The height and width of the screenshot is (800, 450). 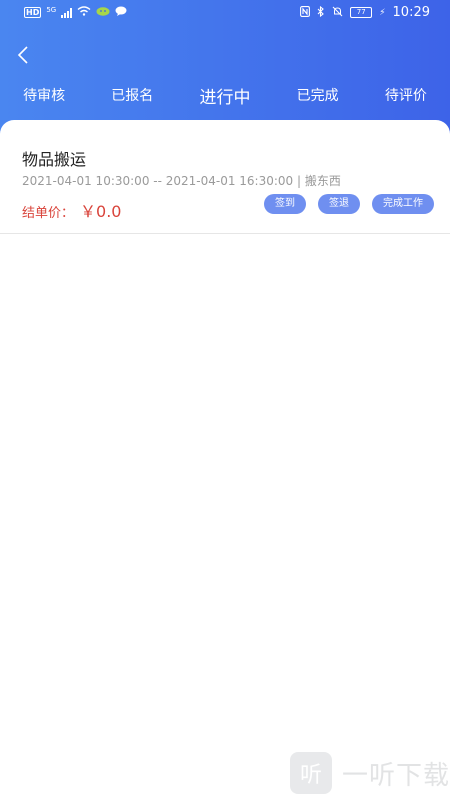 I want to click on back-button, so click(x=23, y=55).